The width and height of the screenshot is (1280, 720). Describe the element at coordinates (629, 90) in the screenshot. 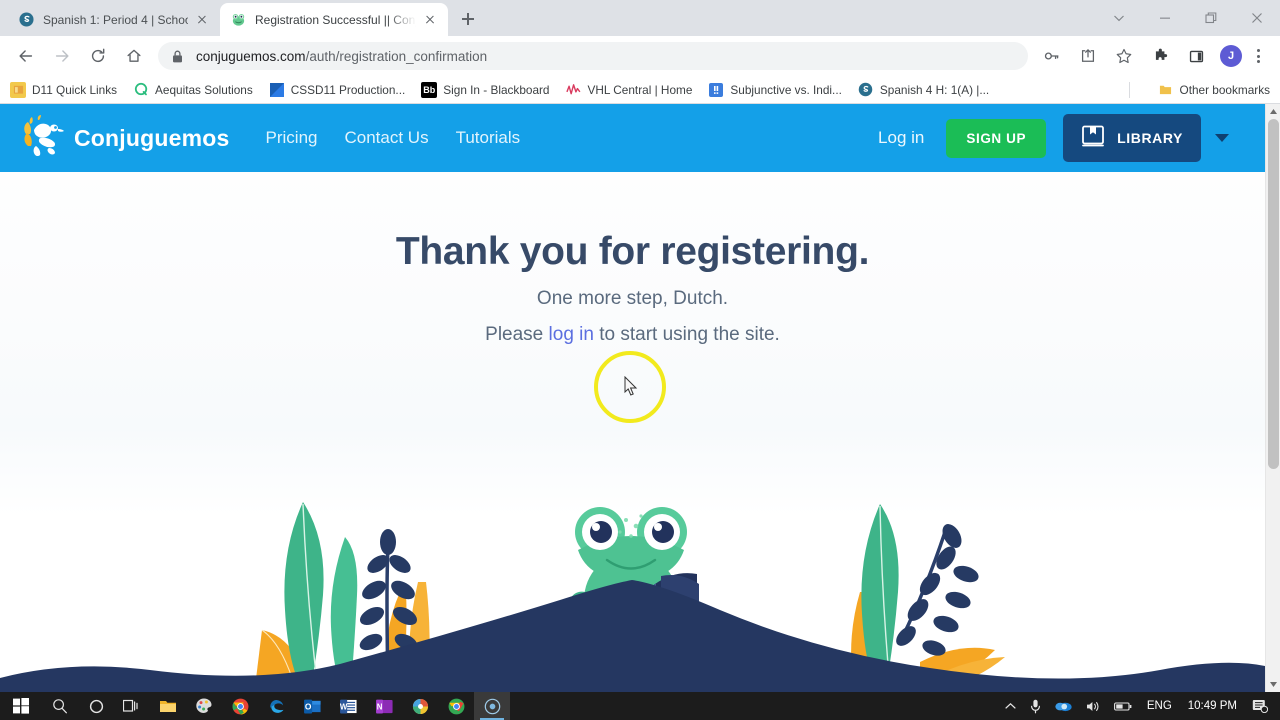

I see `bookmark-item: VHL Central | Home` at that location.